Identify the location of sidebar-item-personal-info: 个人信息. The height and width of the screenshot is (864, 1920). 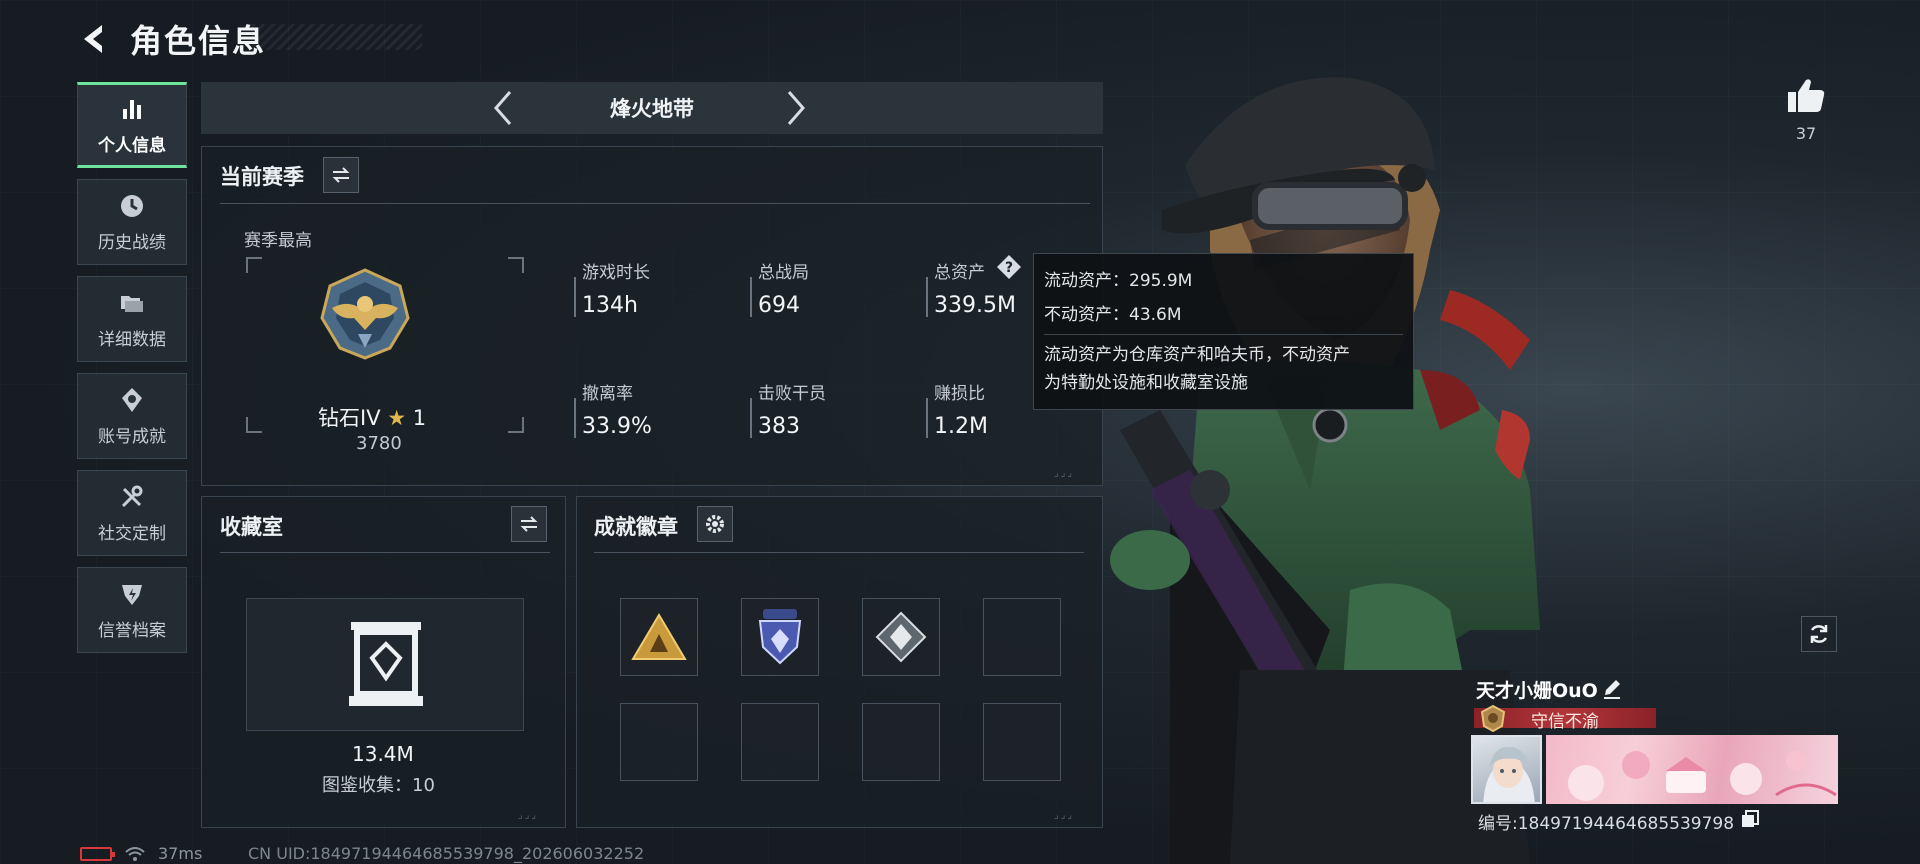
(132, 125).